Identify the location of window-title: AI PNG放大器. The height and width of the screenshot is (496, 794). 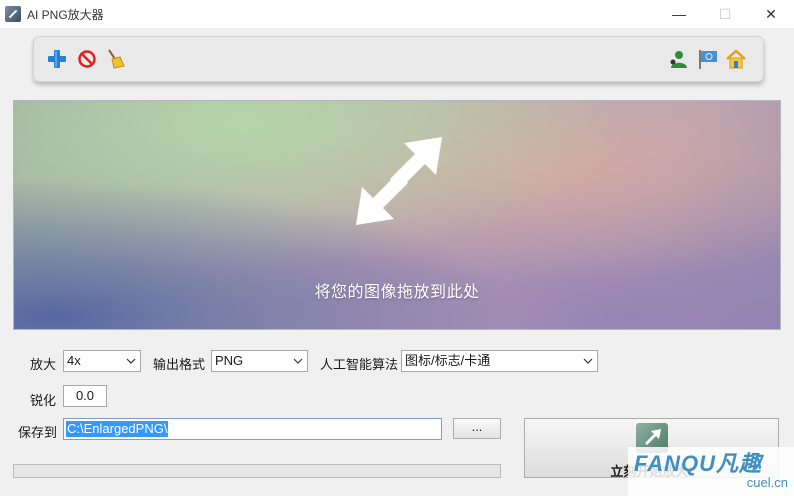
(65, 14).